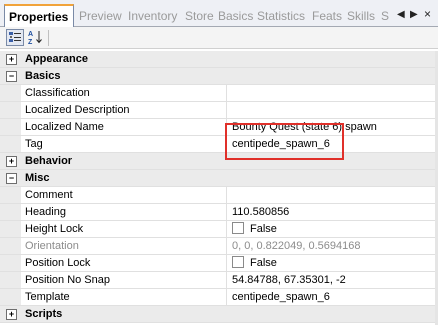 The height and width of the screenshot is (325, 438). What do you see at coordinates (427, 14) in the screenshot?
I see `close-icon: ×` at bounding box center [427, 14].